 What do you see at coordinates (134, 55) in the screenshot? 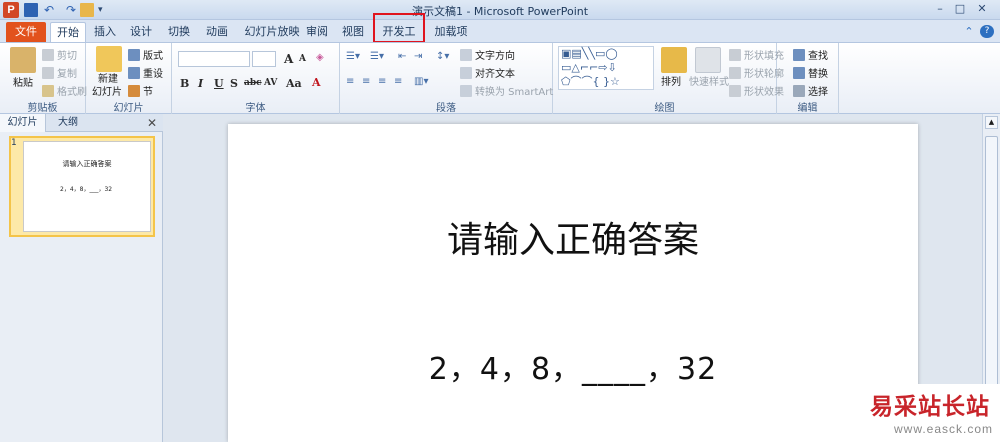
I see `layout-icon` at bounding box center [134, 55].